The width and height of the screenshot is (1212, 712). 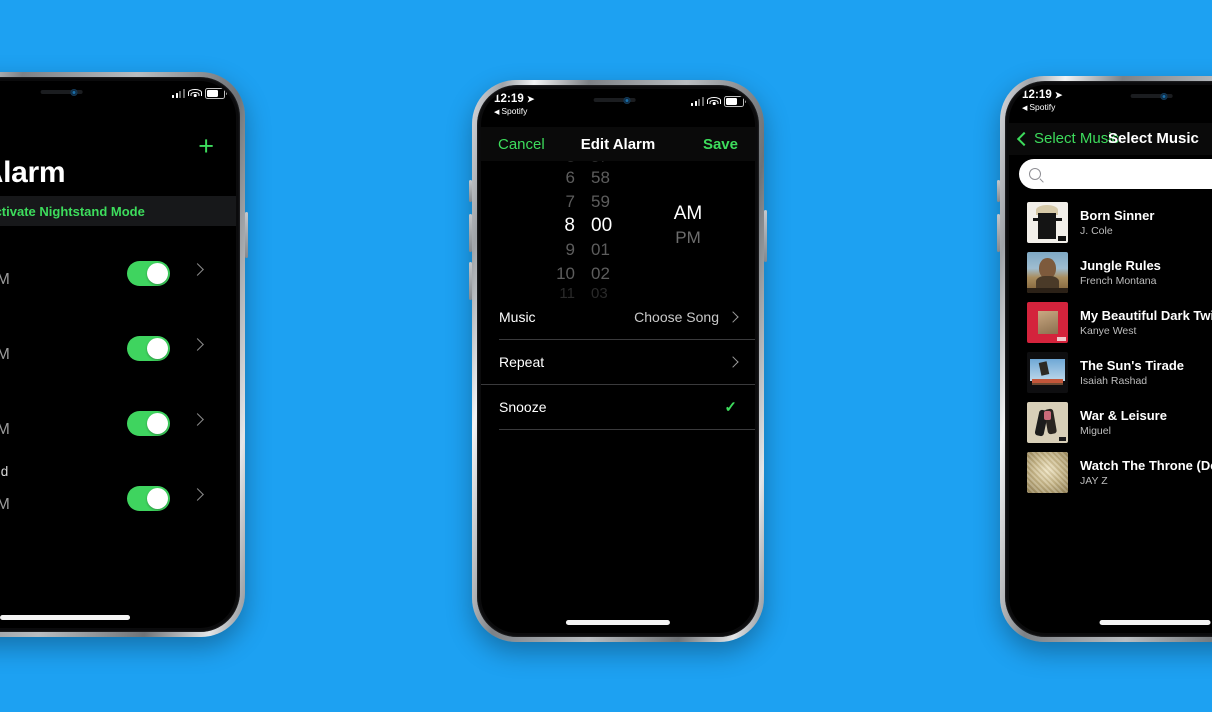 I want to click on status-bar-right-group, so click(x=199, y=93).